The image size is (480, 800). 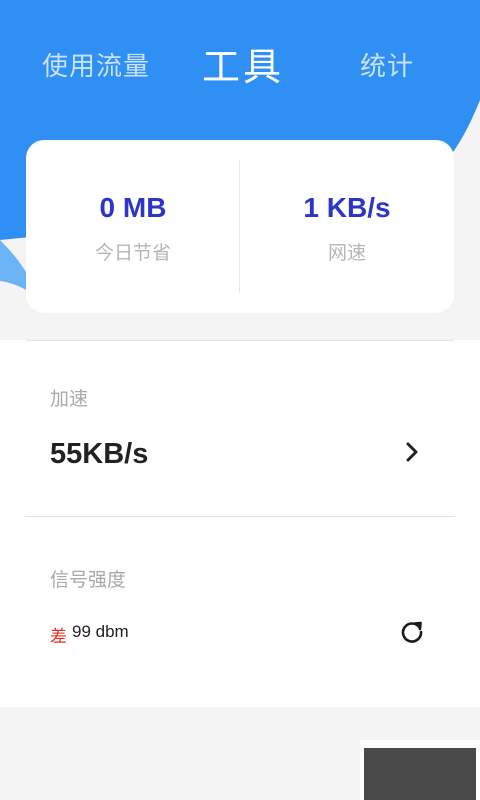 What do you see at coordinates (243, 67) in the screenshot?
I see `tab-tools: 工具` at bounding box center [243, 67].